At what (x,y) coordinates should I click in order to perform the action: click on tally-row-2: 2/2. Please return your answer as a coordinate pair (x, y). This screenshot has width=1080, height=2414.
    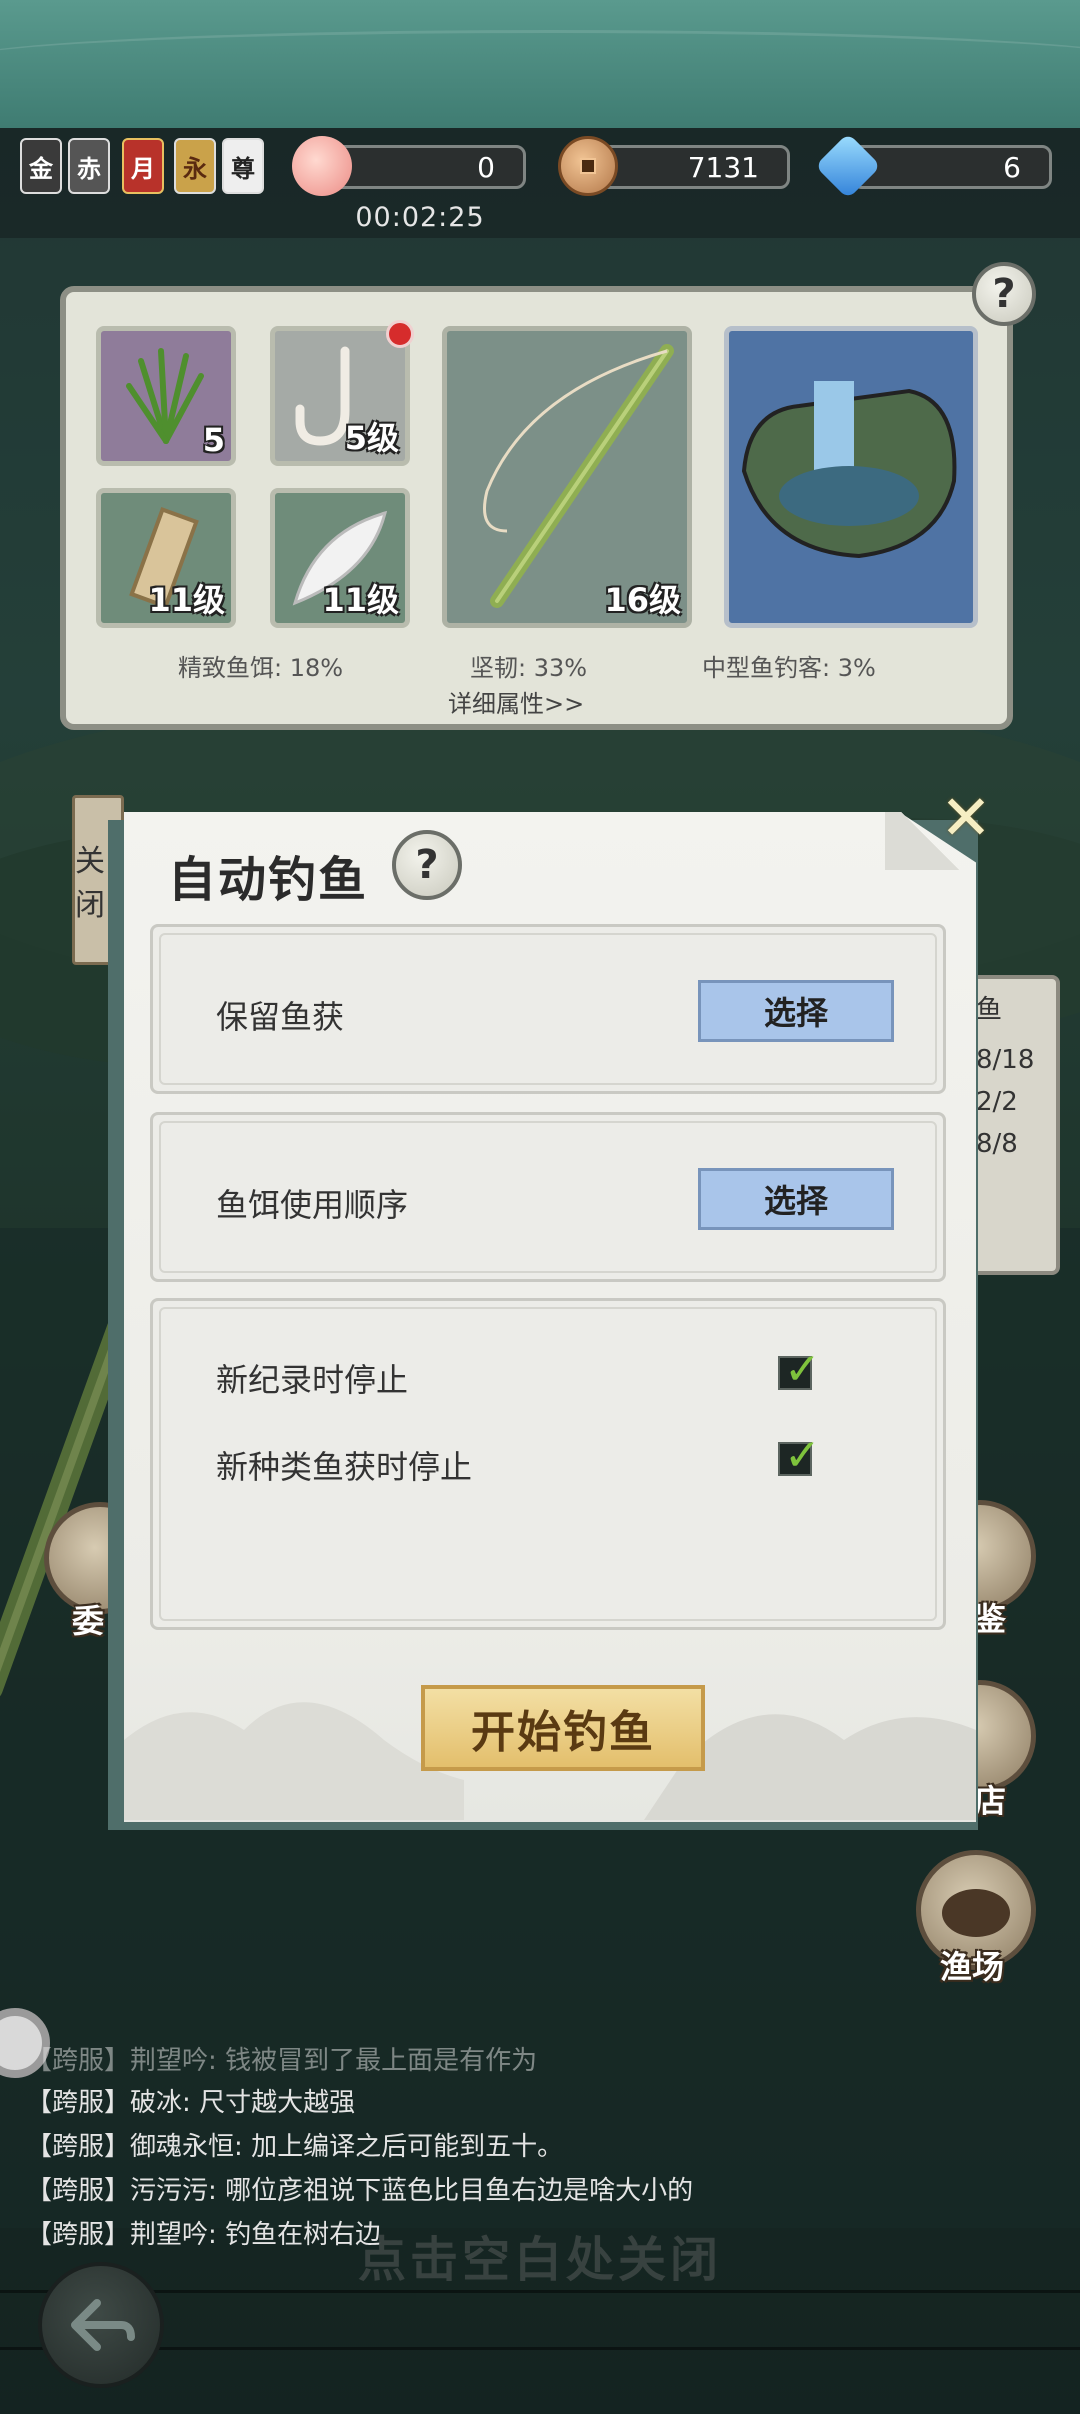
    Looking at the image, I should click on (997, 1102).